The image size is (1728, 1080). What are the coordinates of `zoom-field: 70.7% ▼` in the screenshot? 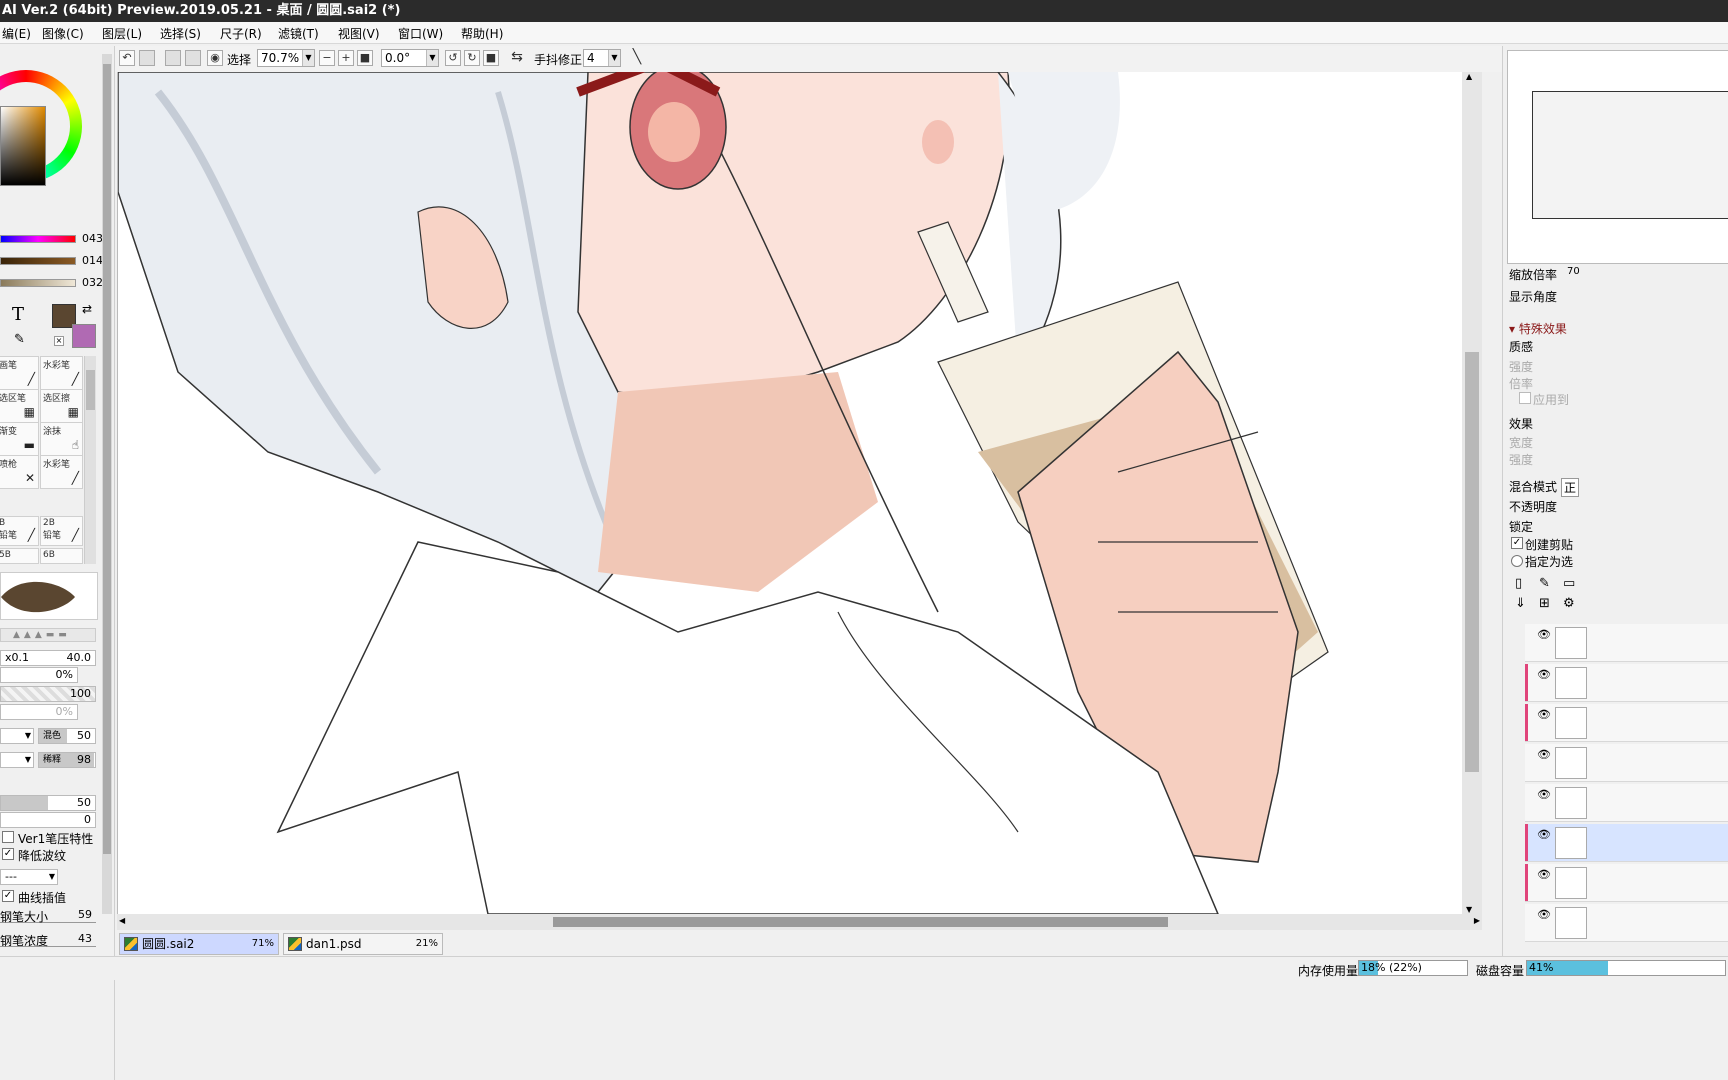 It's located at (286, 58).